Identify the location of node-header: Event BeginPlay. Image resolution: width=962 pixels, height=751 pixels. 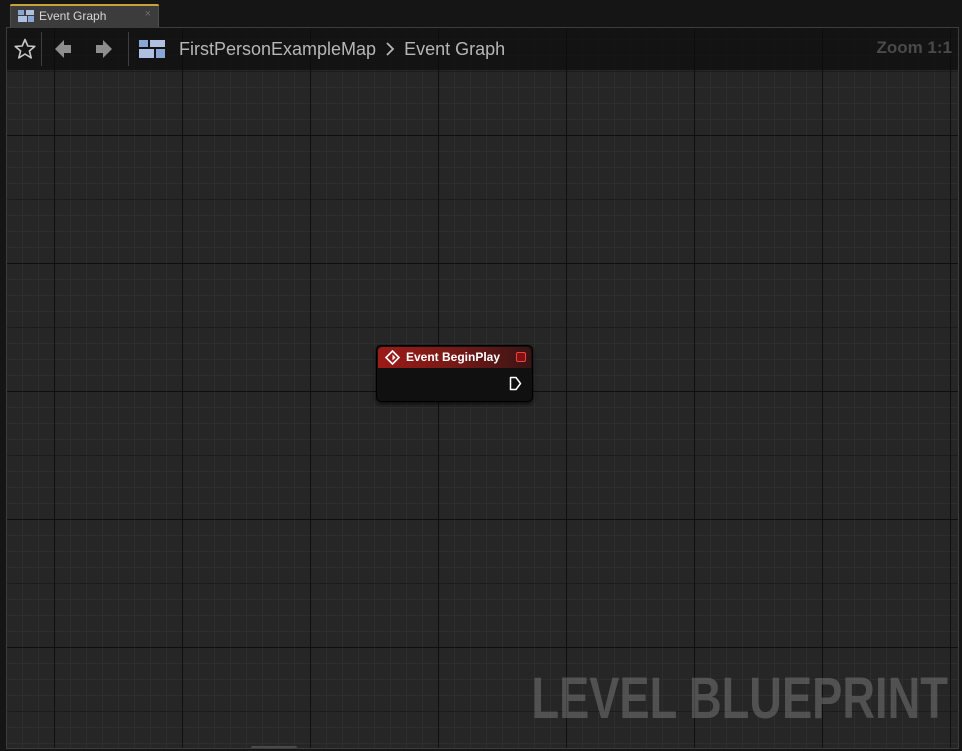
(454, 357).